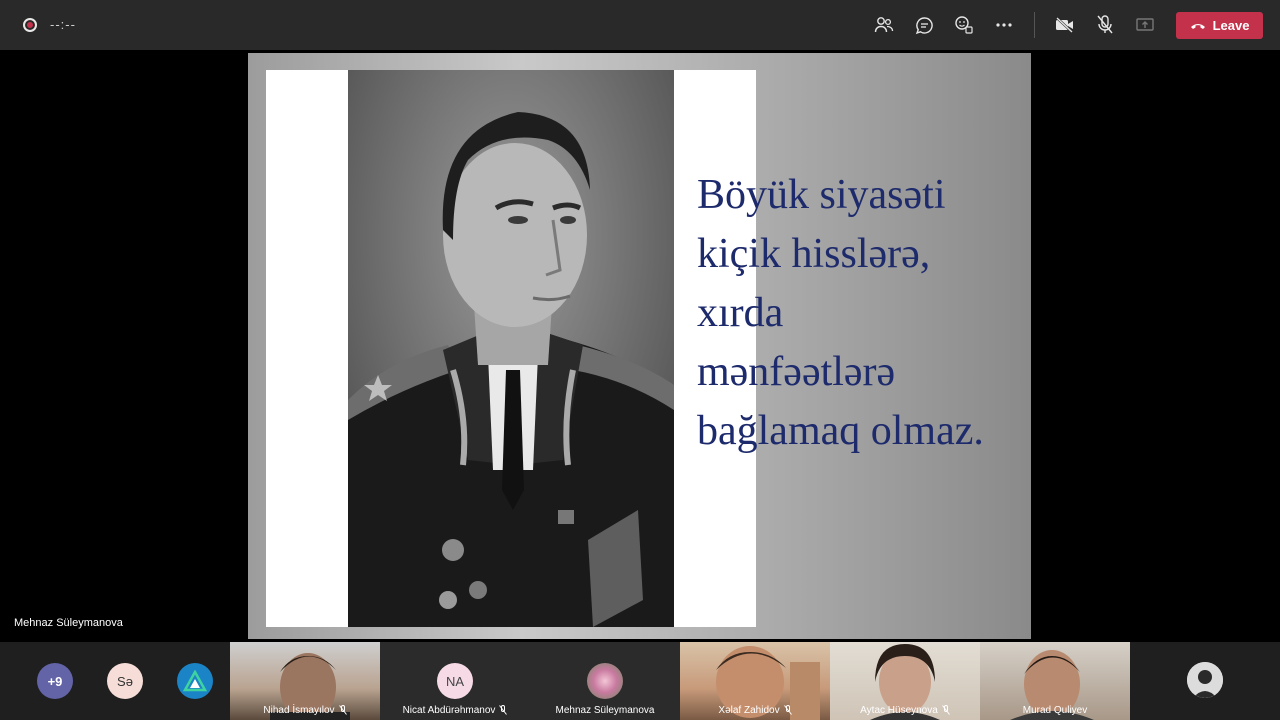 The width and height of the screenshot is (1280, 720). Describe the element at coordinates (125, 681) in the screenshot. I see `participant-avatar-se: Sə` at that location.